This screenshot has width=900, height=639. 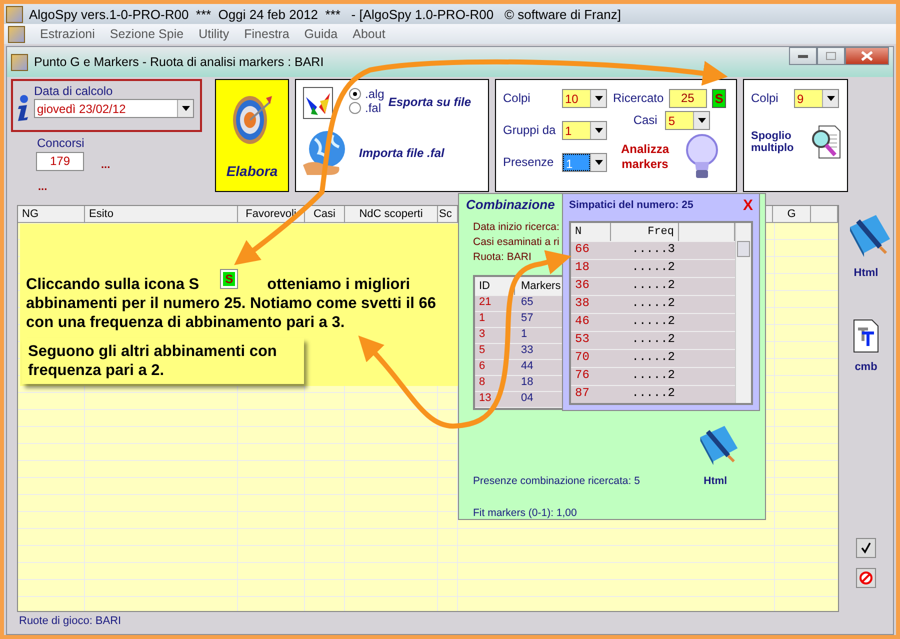 I want to click on minimize-button, so click(x=803, y=56).